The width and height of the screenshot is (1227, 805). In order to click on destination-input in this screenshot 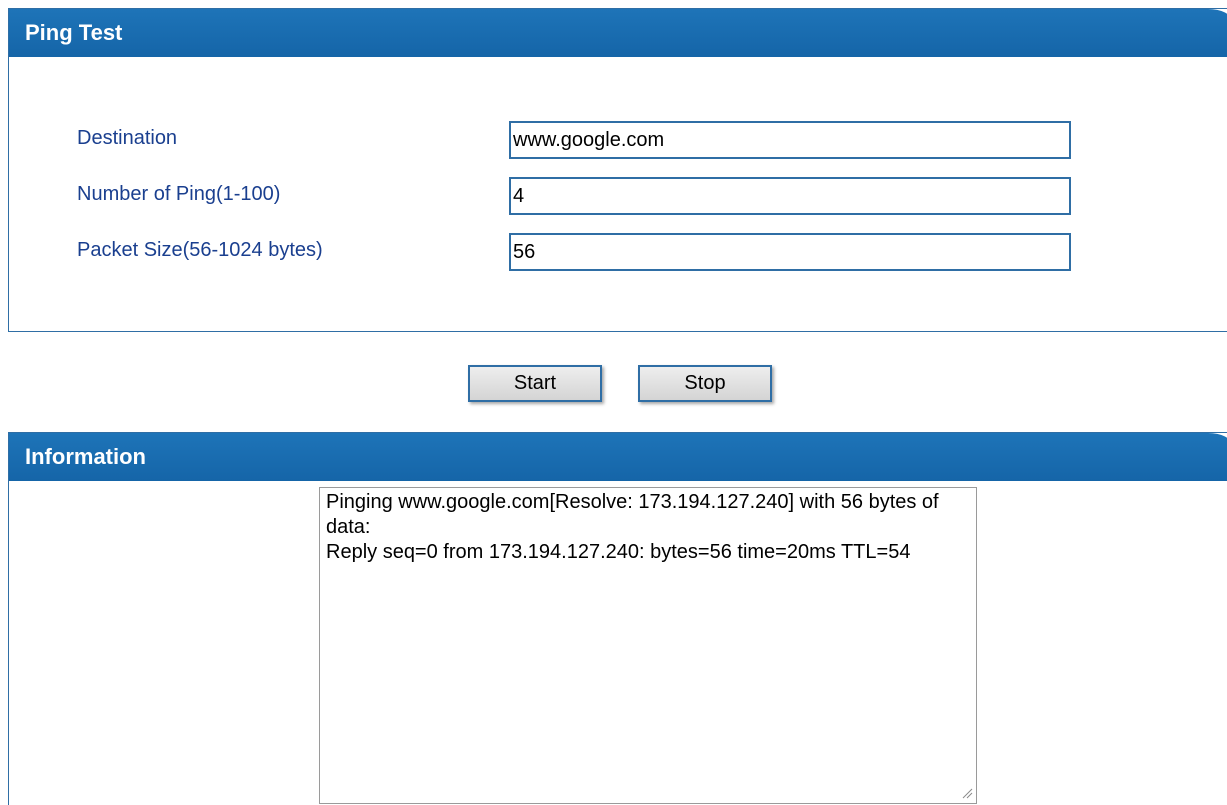, I will do `click(790, 140)`.